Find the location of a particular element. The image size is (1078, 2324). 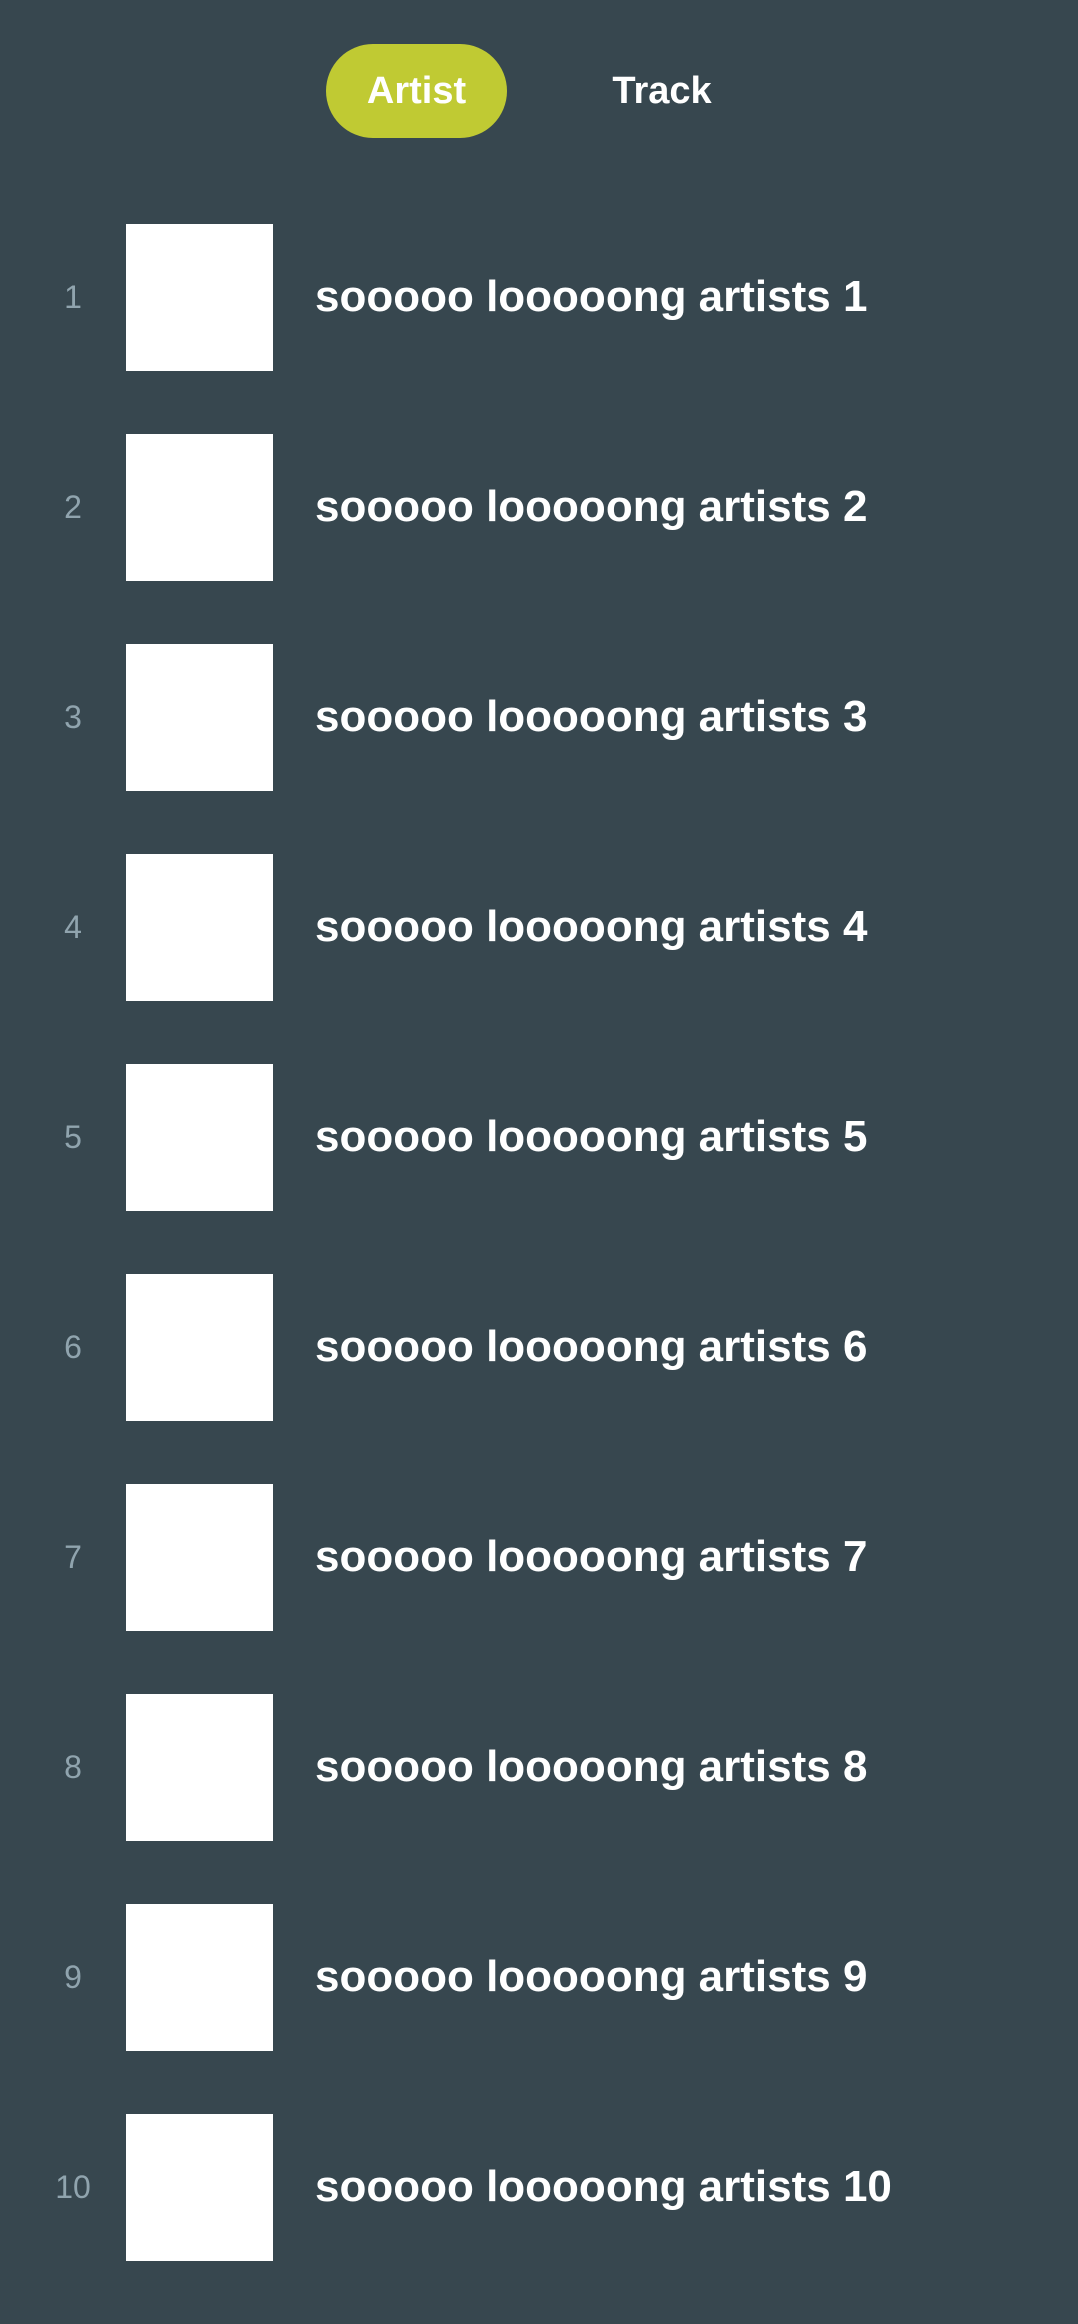

artist-name: sooooo looooong artists 3 is located at coordinates (591, 716).